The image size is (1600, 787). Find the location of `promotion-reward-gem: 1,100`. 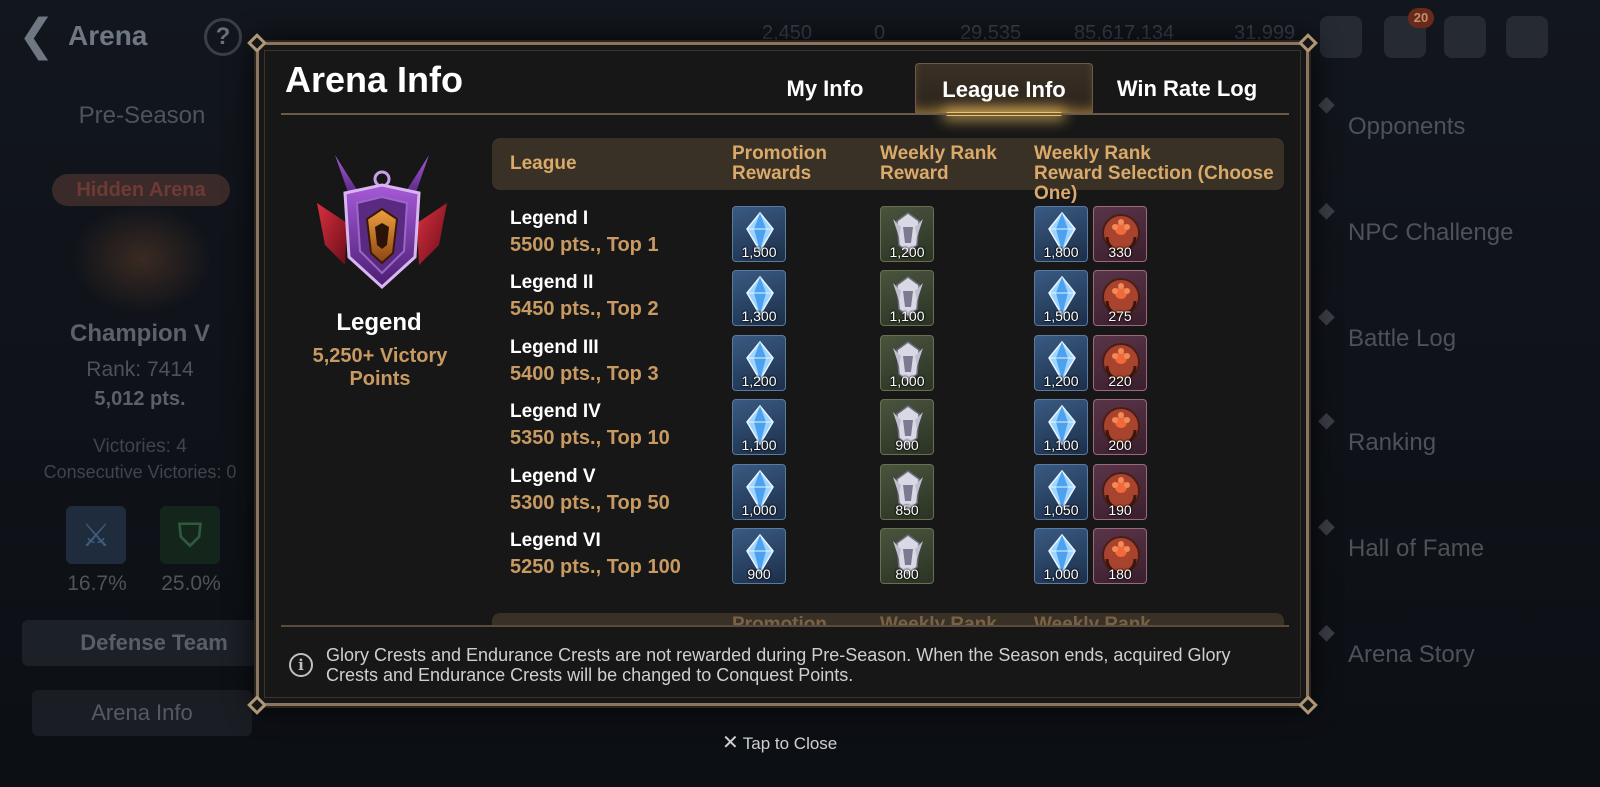

promotion-reward-gem: 1,100 is located at coordinates (759, 427).